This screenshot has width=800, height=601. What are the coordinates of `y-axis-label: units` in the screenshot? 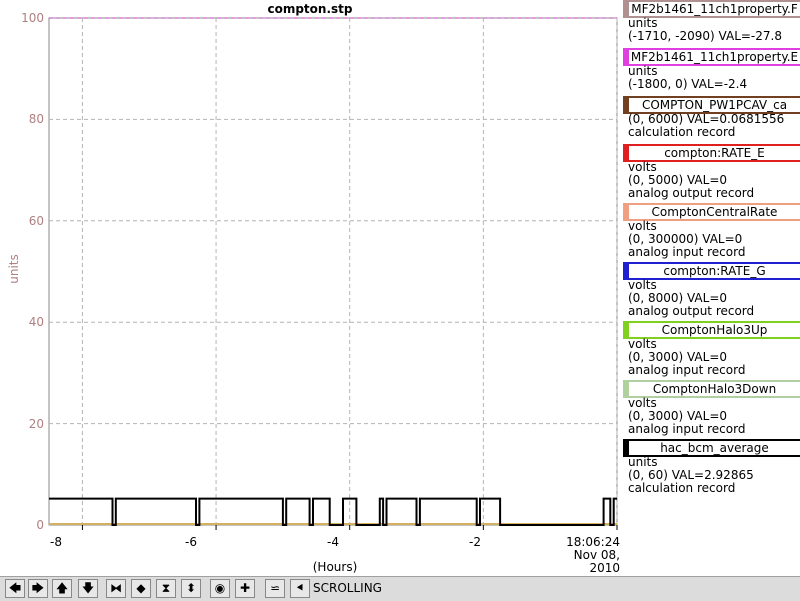 It's located at (14, 269).